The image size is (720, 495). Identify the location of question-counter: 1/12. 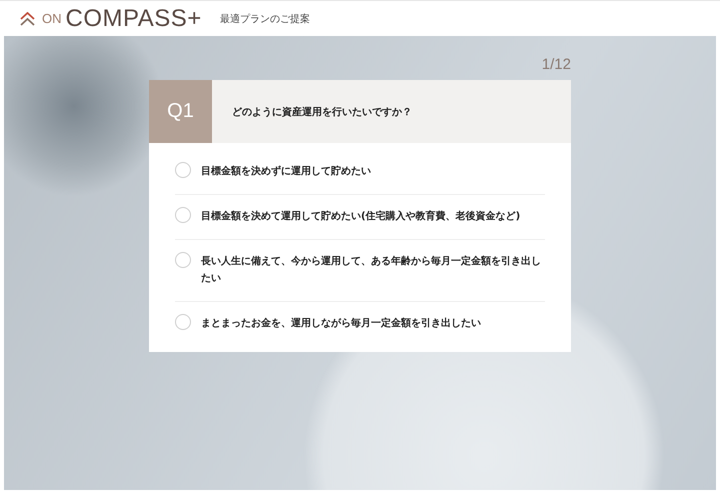
(555, 65).